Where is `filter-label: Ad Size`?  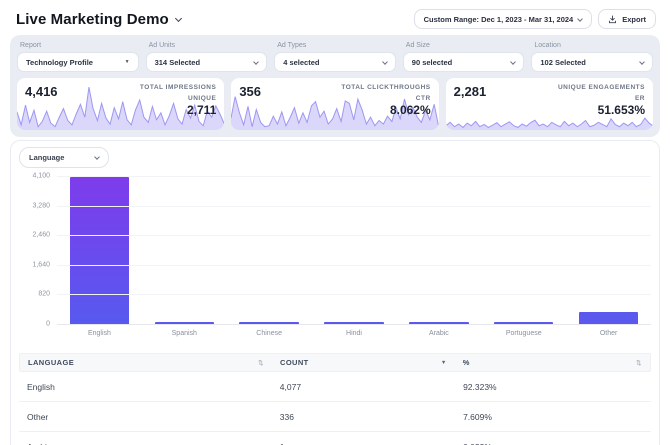
filter-label: Ad Size is located at coordinates (417, 45).